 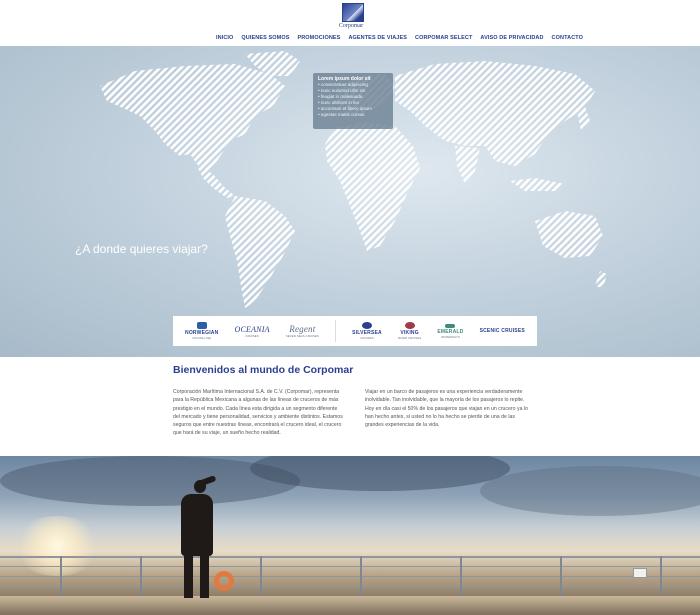 What do you see at coordinates (318, 38) in the screenshot?
I see `nav-promociones: PROMOCIONES` at bounding box center [318, 38].